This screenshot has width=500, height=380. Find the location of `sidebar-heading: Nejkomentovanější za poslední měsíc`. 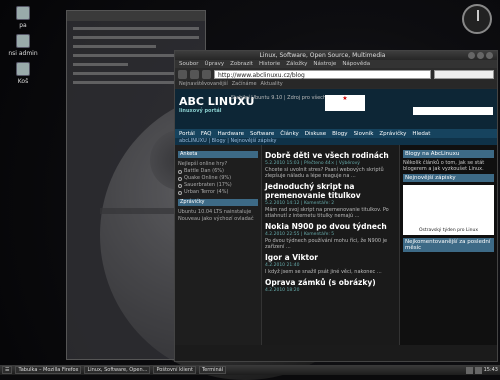

sidebar-heading: Nejkomentovanější za poslední měsíc is located at coordinates (448, 245).